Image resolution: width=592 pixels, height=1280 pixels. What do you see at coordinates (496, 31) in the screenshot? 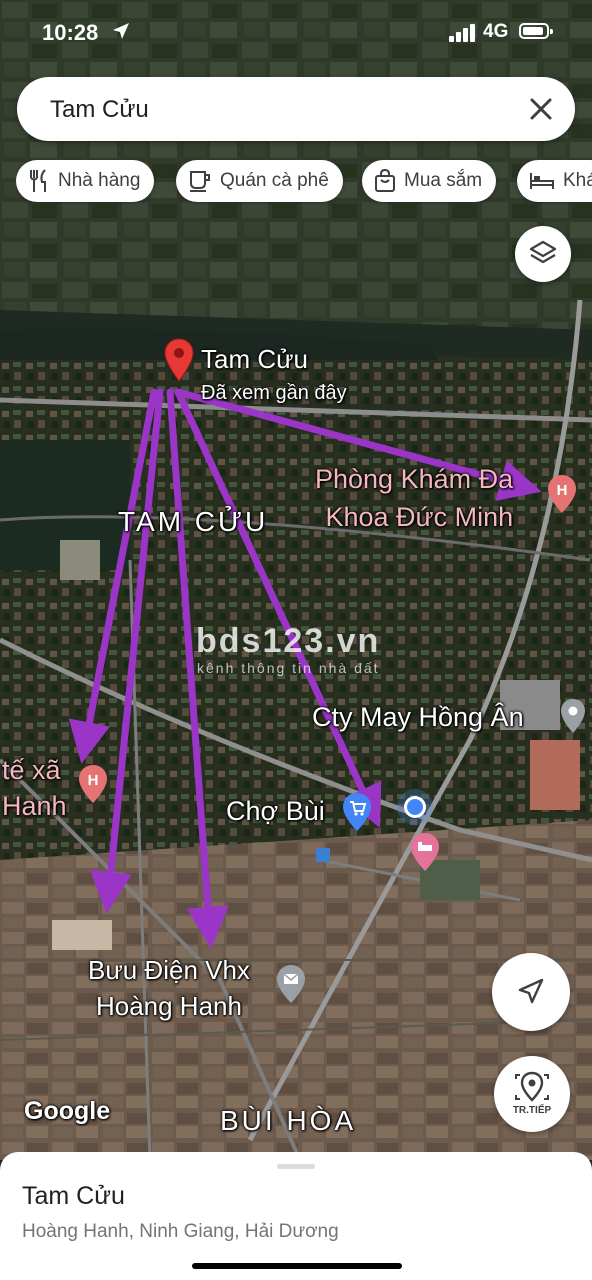
I see `network-type: 4G` at bounding box center [496, 31].